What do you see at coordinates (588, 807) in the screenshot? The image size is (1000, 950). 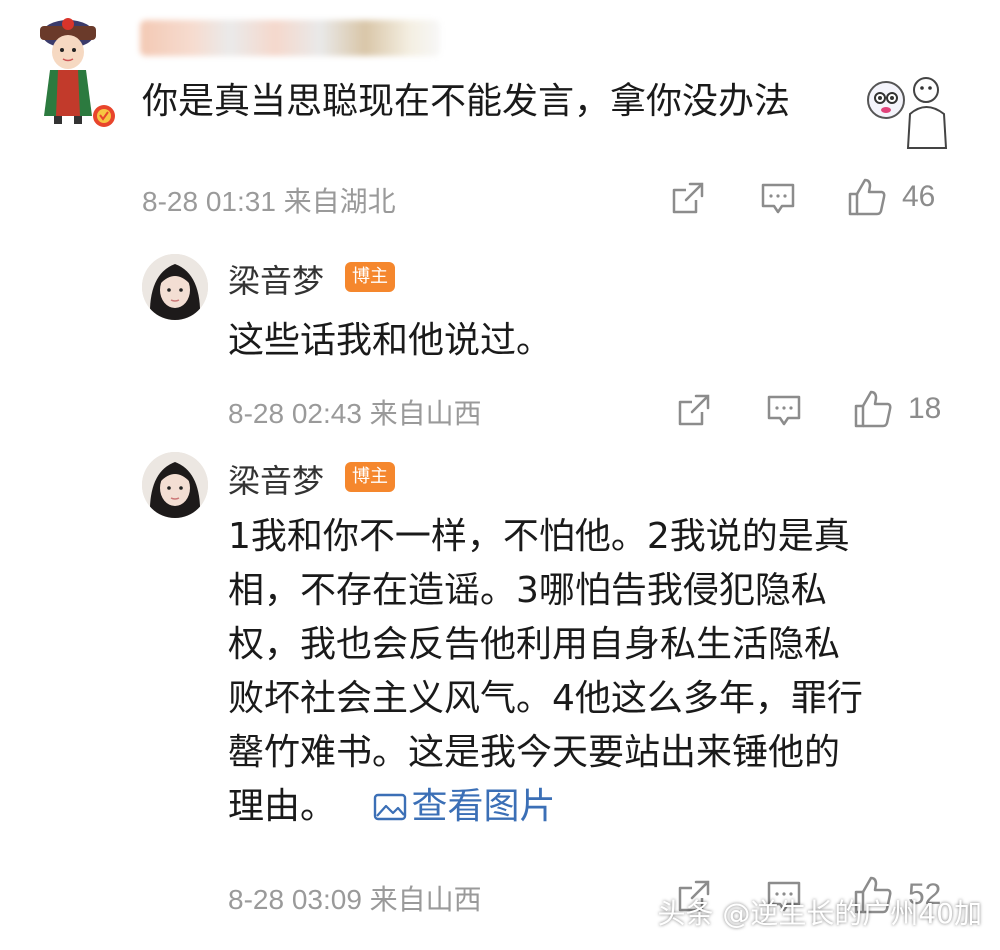 I see `reply-line-last: 理由。 查看图片` at bounding box center [588, 807].